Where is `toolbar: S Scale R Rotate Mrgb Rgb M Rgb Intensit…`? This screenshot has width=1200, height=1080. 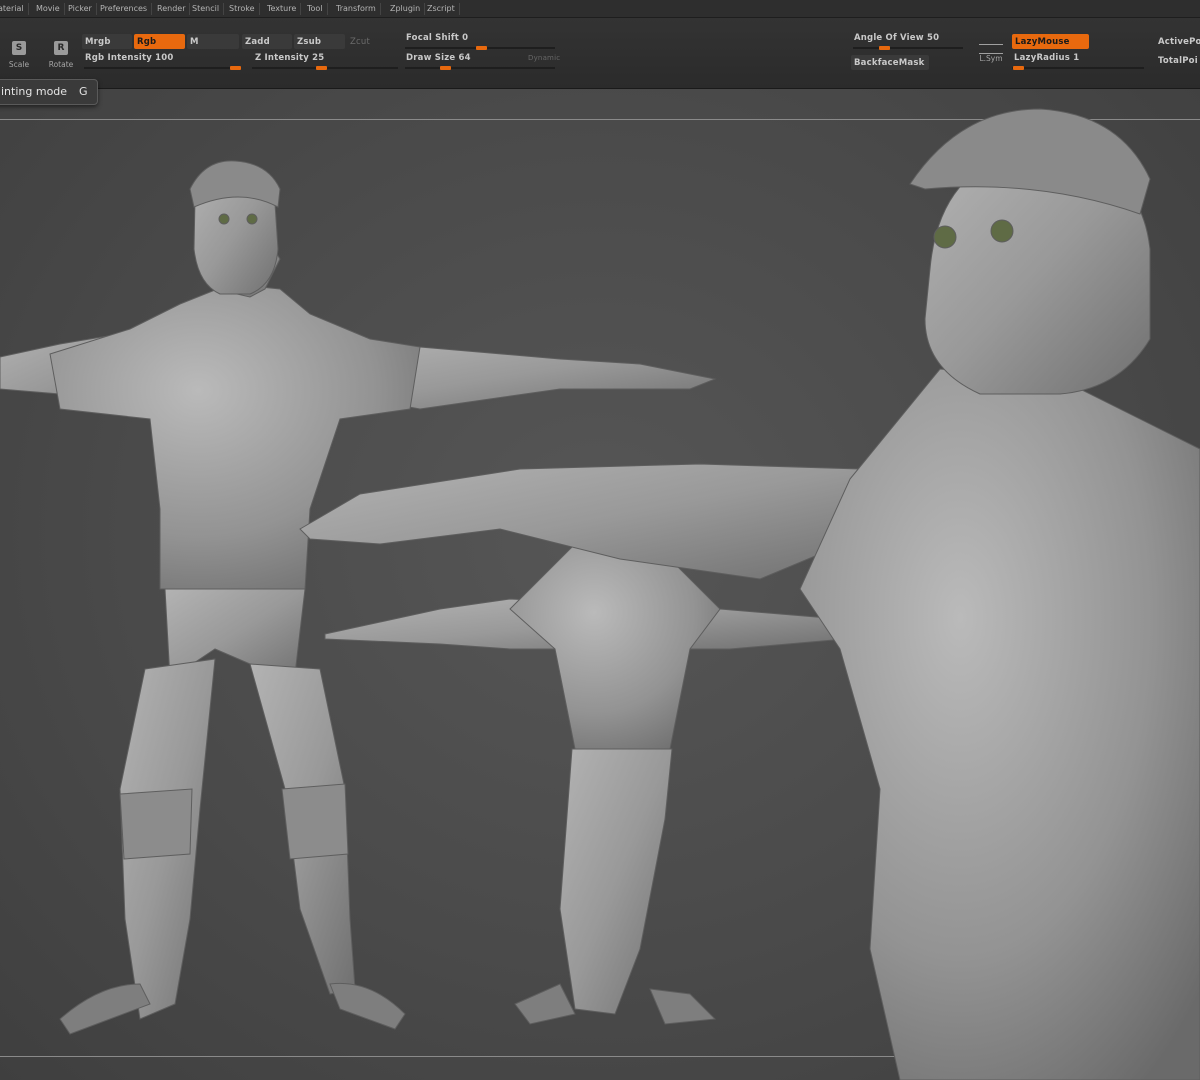 toolbar: S Scale R Rotate Mrgb Rgb M Rgb Intensit… is located at coordinates (600, 53).